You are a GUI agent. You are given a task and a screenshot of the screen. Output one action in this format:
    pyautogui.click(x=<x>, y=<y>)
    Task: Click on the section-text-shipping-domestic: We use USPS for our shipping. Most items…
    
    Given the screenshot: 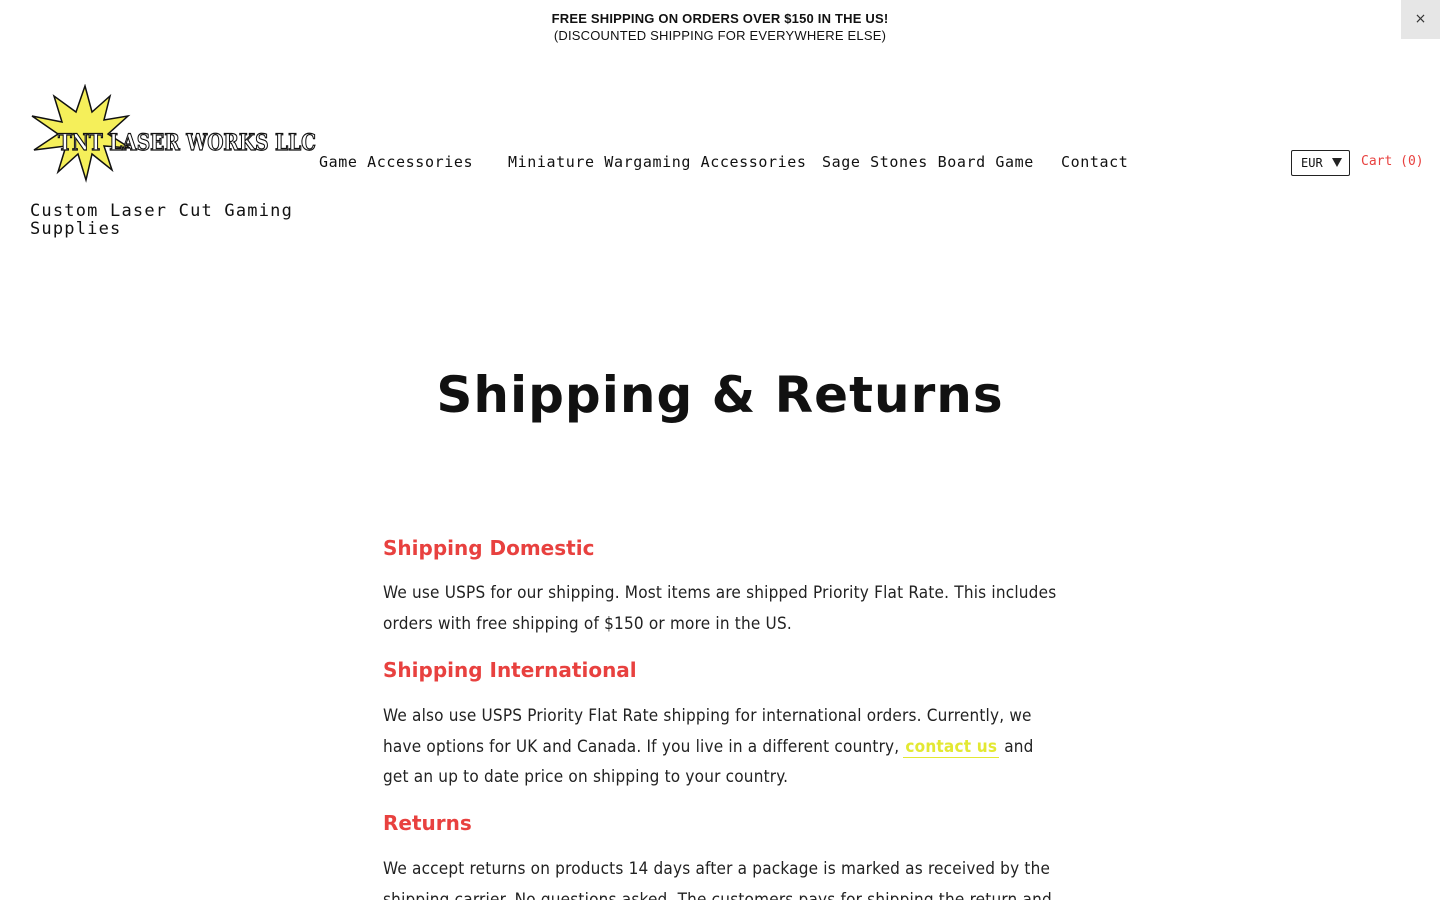 What is the action you would take?
    pyautogui.click(x=720, y=608)
    